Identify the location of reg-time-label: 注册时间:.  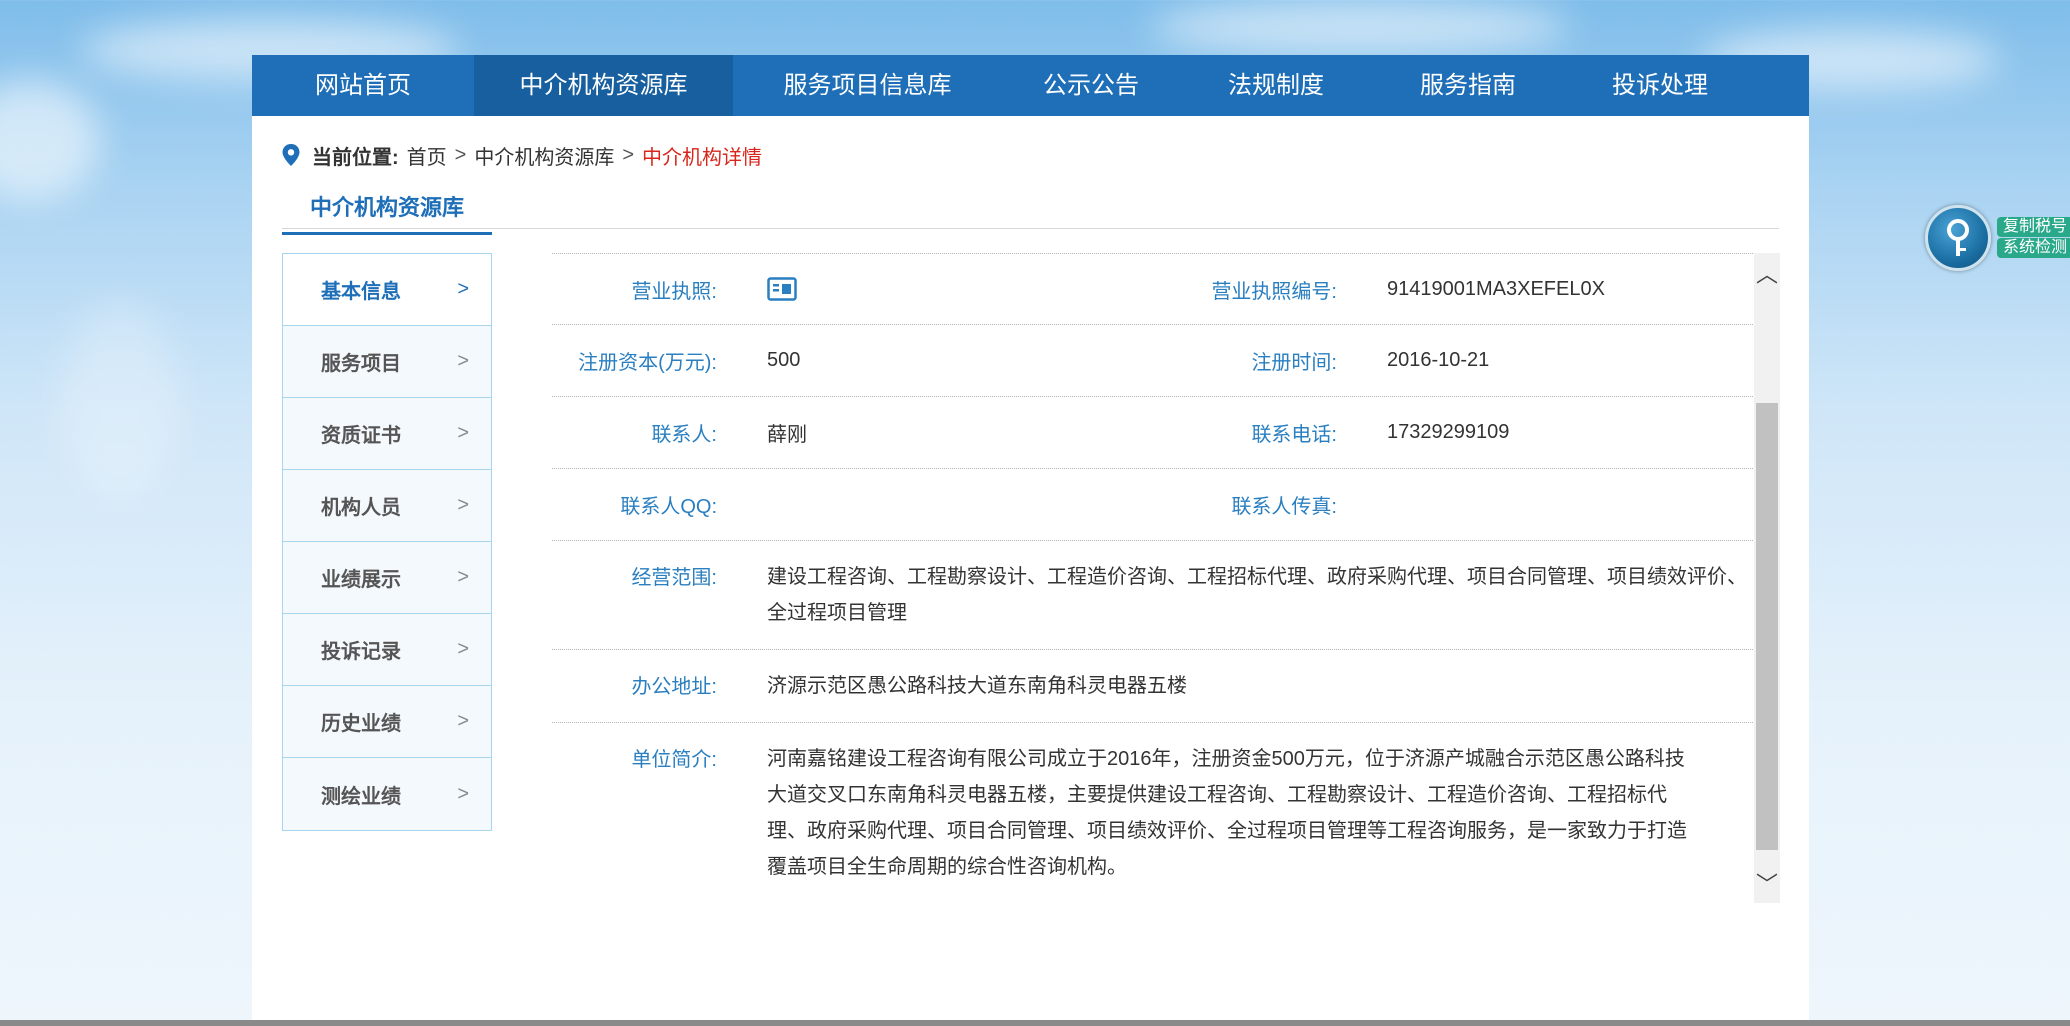
(1294, 363).